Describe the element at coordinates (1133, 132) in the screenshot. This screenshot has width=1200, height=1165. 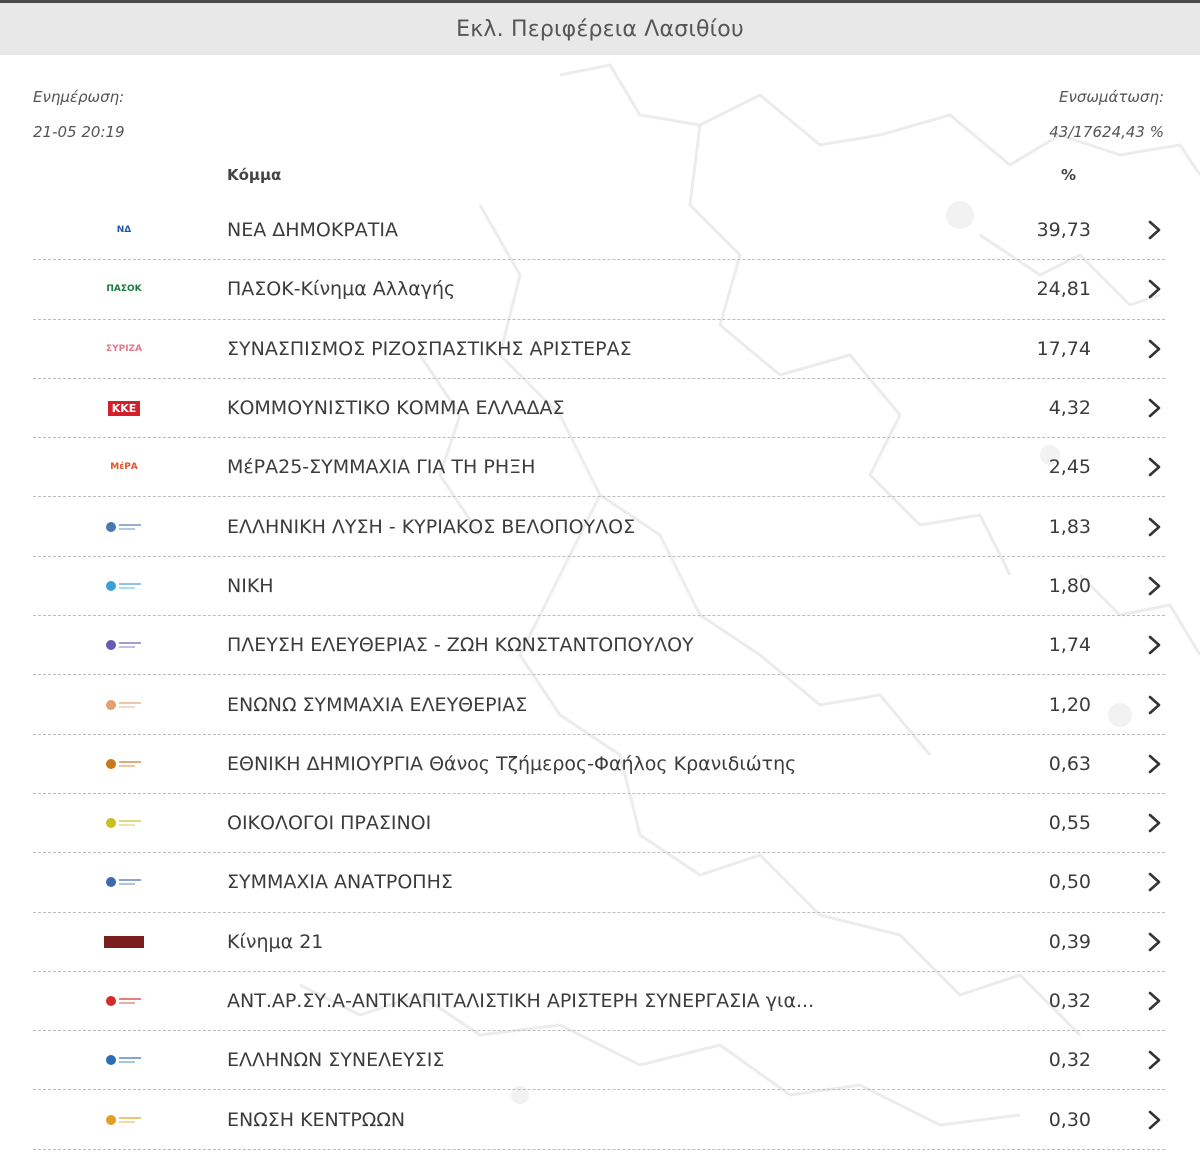
I see `incorporation-percent: 24,43 %` at that location.